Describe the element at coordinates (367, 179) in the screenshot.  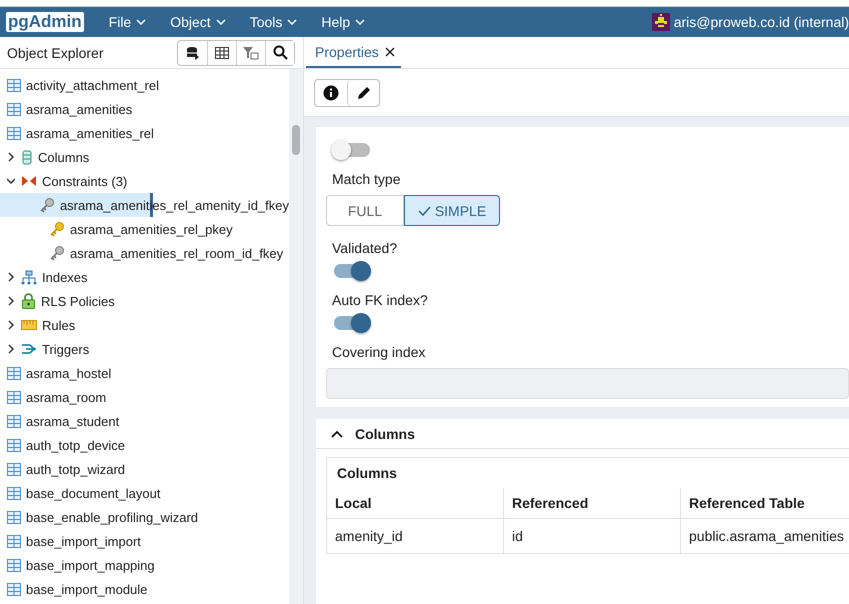
I see `field-label: Match type` at that location.